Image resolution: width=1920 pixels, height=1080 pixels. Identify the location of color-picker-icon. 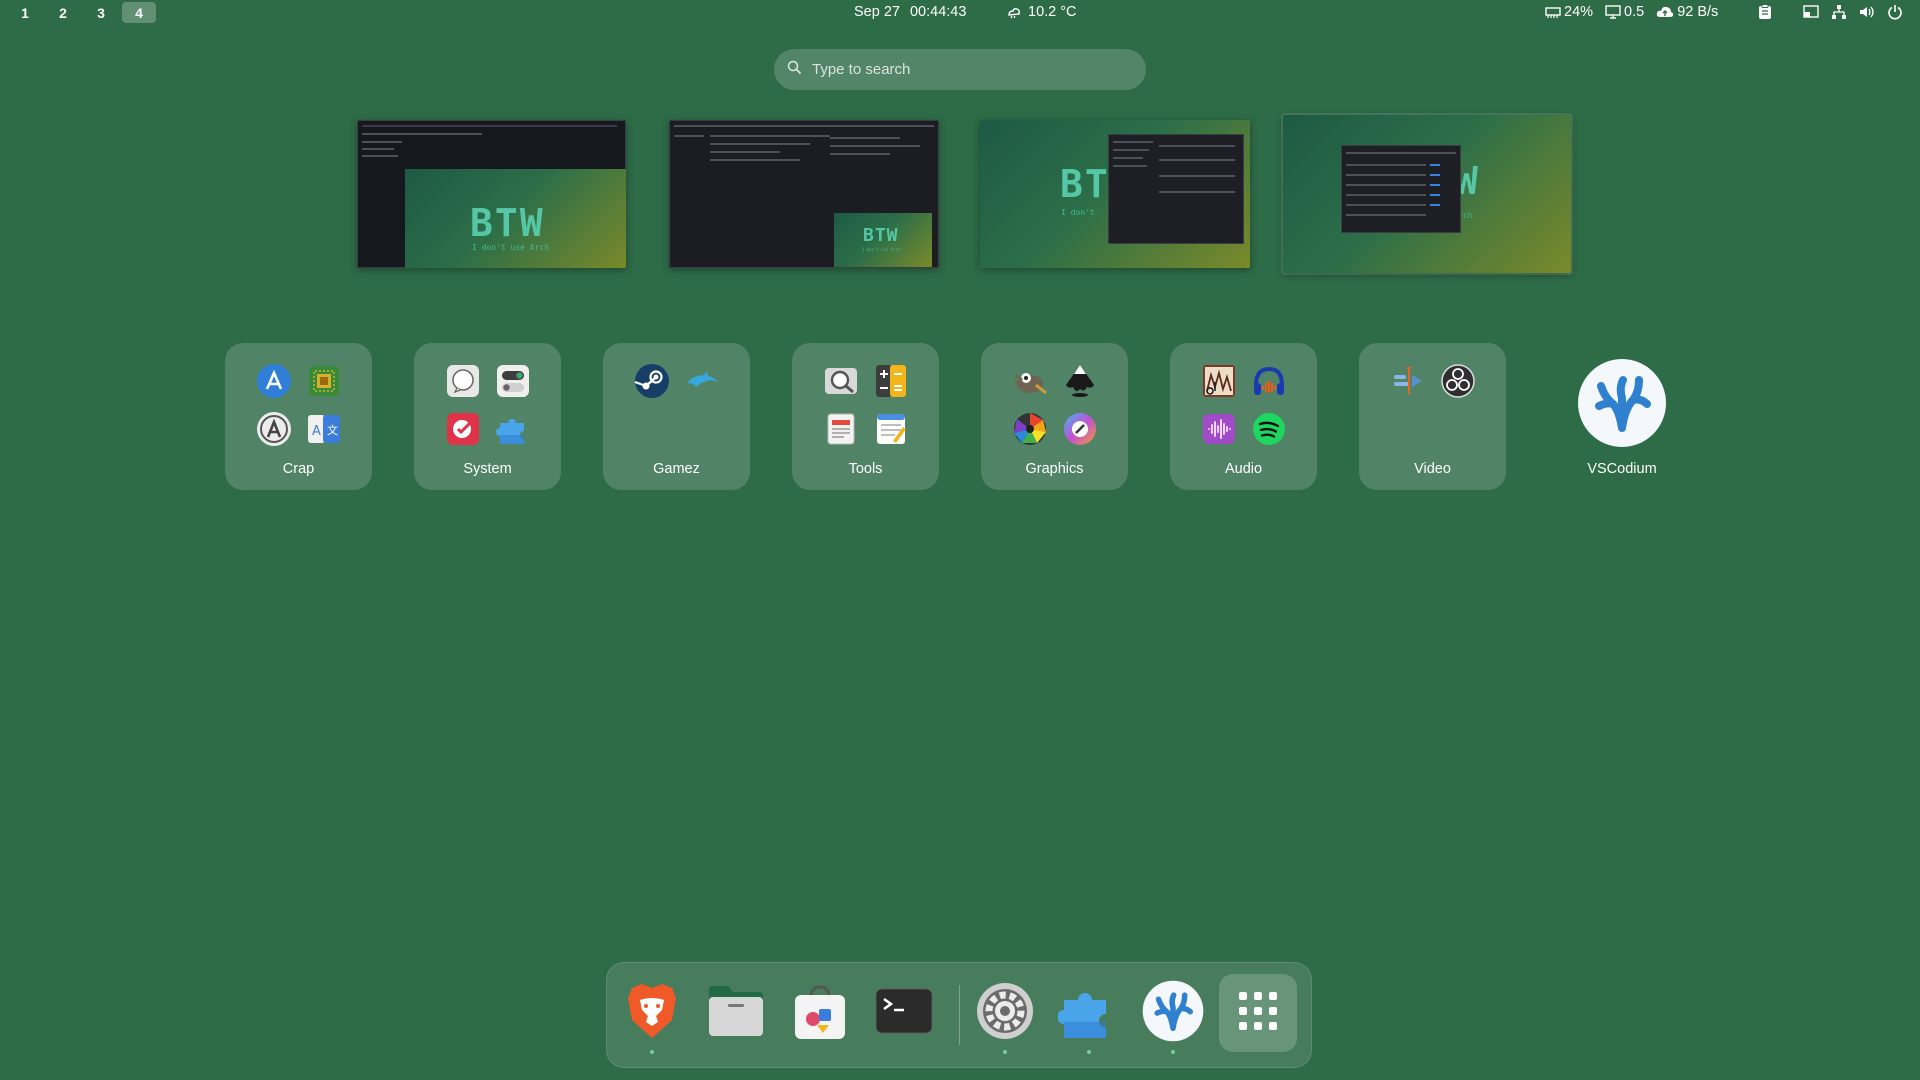
(1080, 429).